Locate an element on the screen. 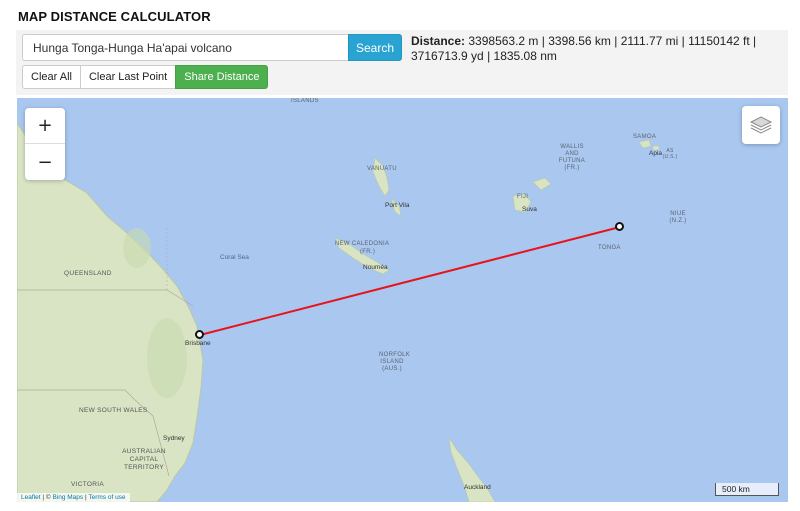  layers-icon is located at coordinates (761, 125).